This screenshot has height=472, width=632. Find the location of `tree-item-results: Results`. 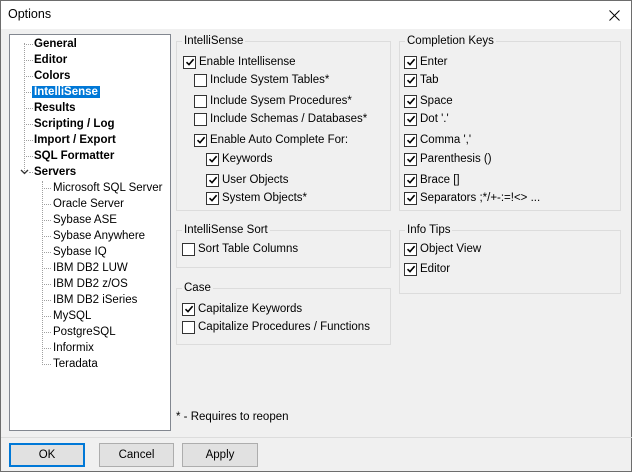

tree-item-results: Results is located at coordinates (55, 108).